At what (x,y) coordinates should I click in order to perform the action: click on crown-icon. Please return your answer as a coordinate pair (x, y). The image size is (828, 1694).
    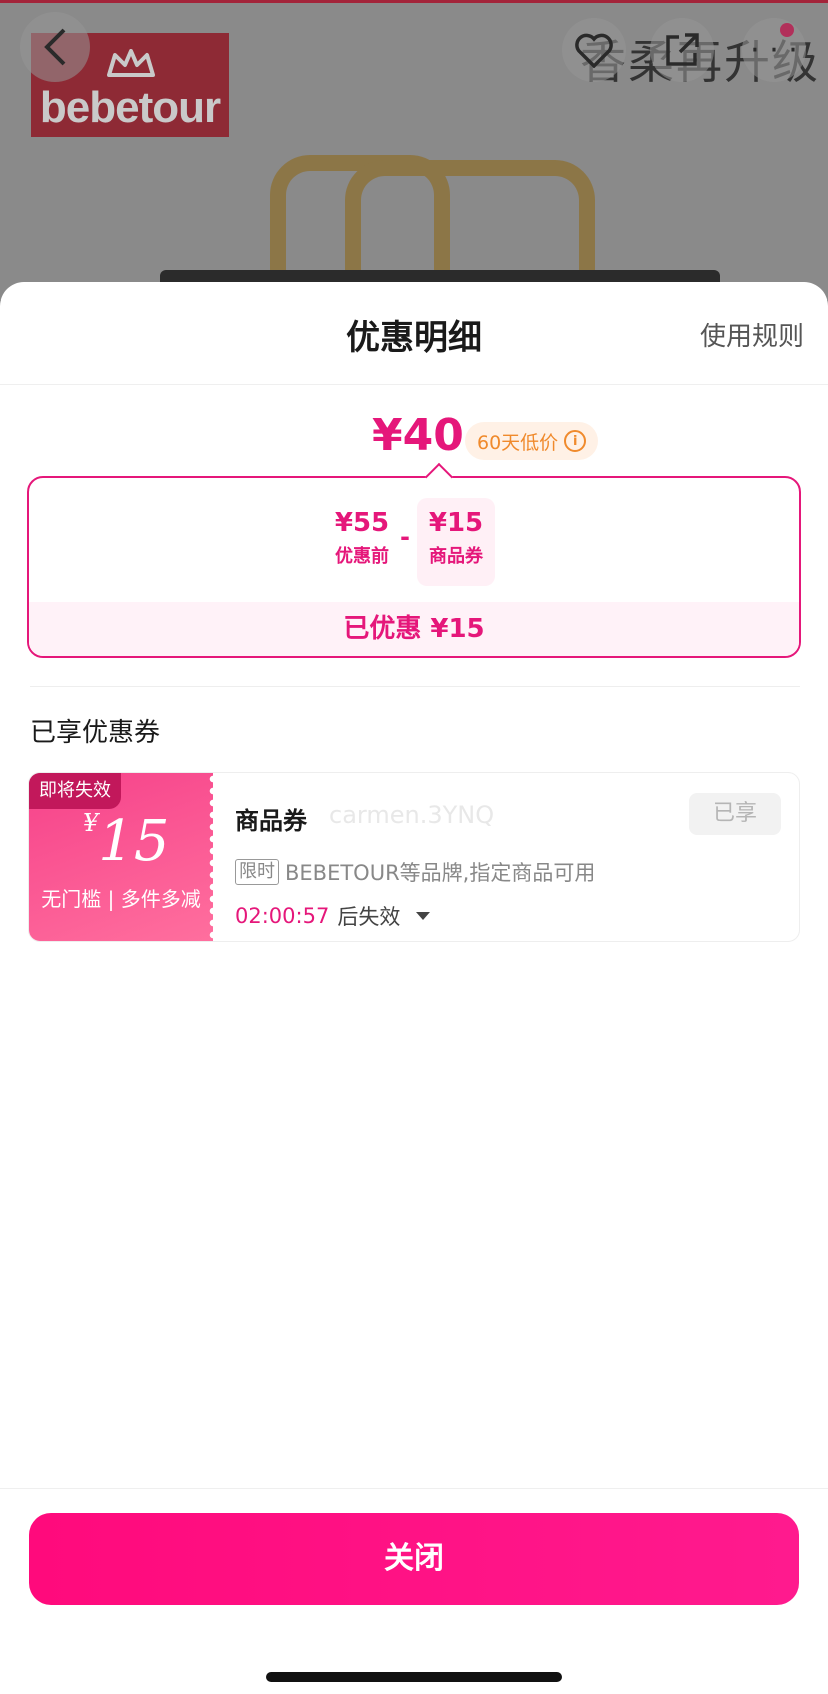
    Looking at the image, I should click on (131, 63).